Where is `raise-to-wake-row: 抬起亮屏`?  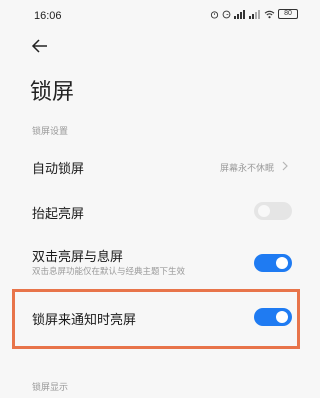
raise-to-wake-row: 抬起亮屏 is located at coordinates (158, 211).